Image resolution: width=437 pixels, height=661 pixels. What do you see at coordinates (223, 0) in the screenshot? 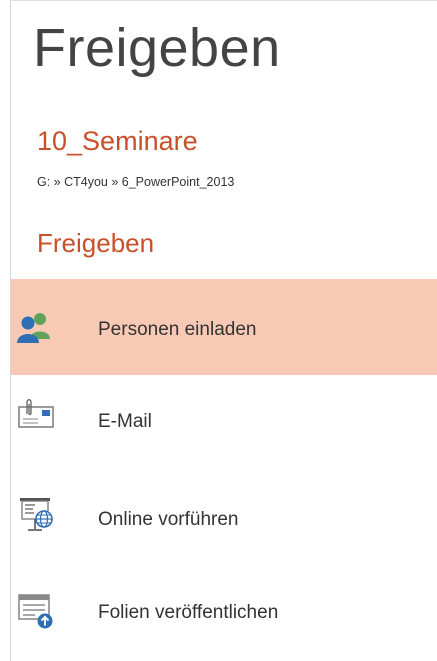
I see `pane-top-border` at bounding box center [223, 0].